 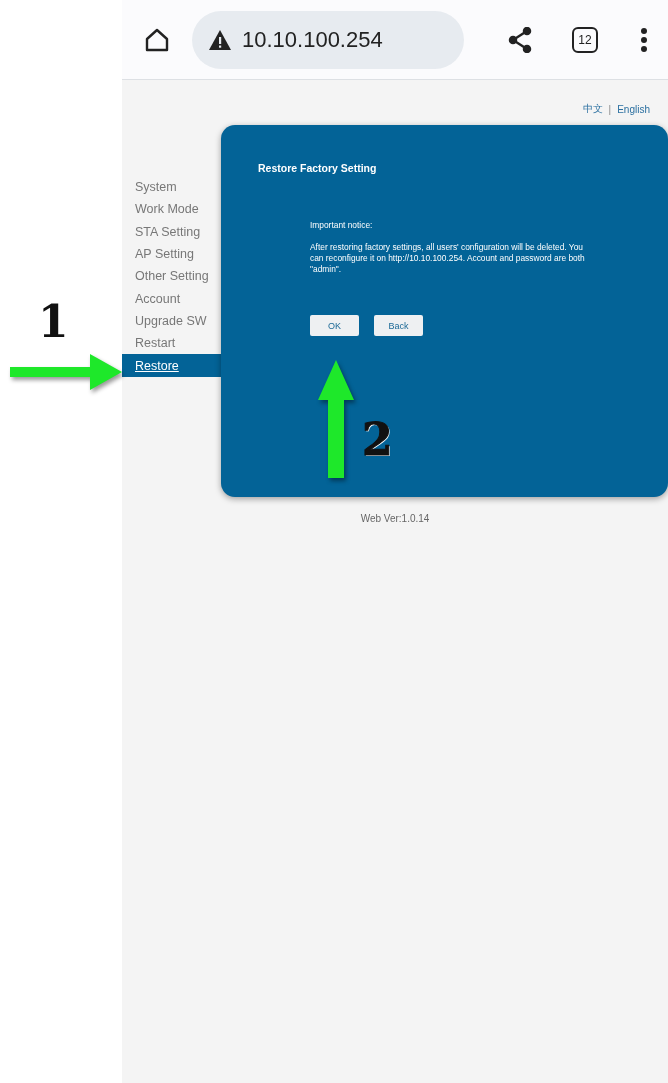 I want to click on menu-icon, so click(x=644, y=39).